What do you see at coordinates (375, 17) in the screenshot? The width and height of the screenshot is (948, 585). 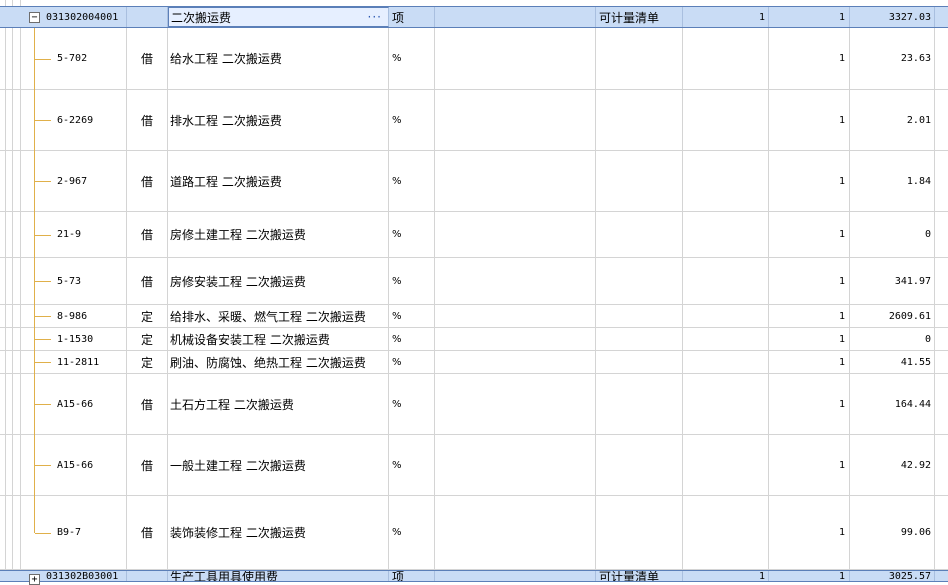 I see `ellipsis-icon: ···` at bounding box center [375, 17].